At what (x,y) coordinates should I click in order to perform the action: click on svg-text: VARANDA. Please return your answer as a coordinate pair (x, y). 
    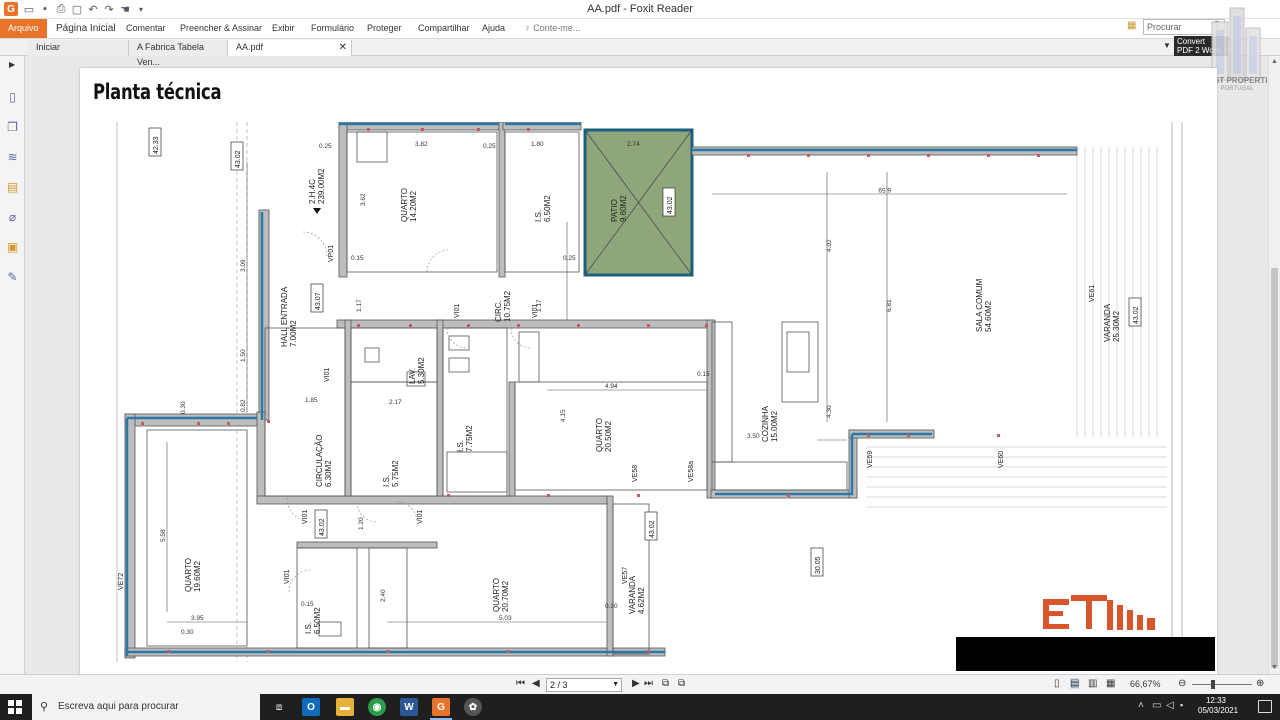
    Looking at the image, I should click on (1107, 322).